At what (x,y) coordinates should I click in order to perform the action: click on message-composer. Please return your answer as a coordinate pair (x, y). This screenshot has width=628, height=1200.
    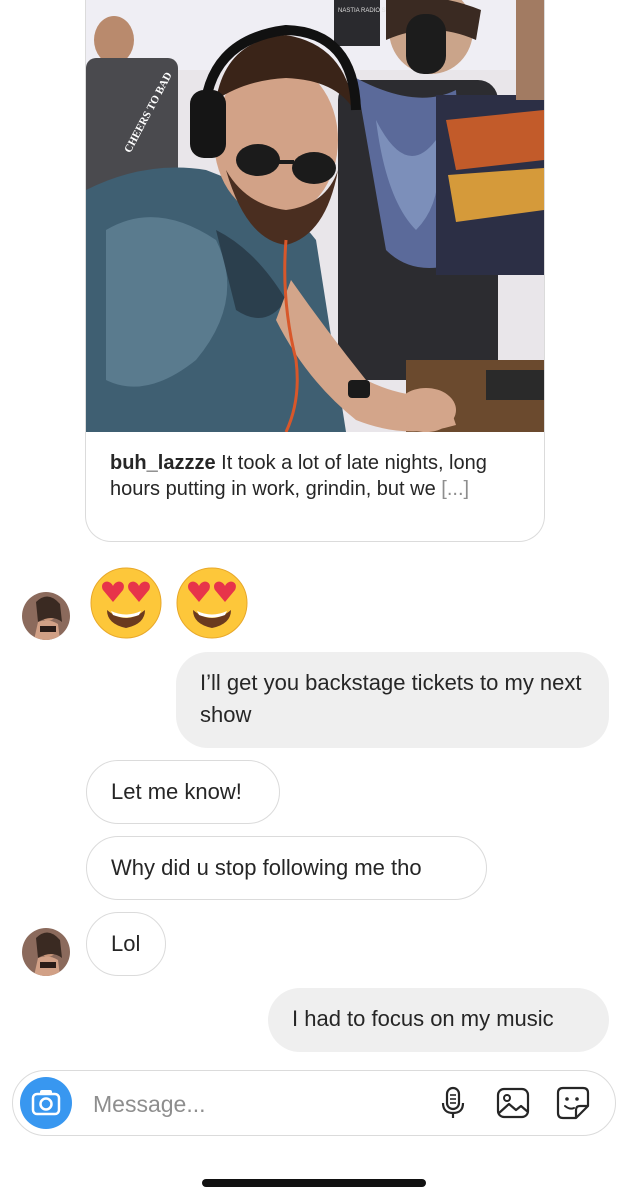
    Looking at the image, I should click on (314, 1103).